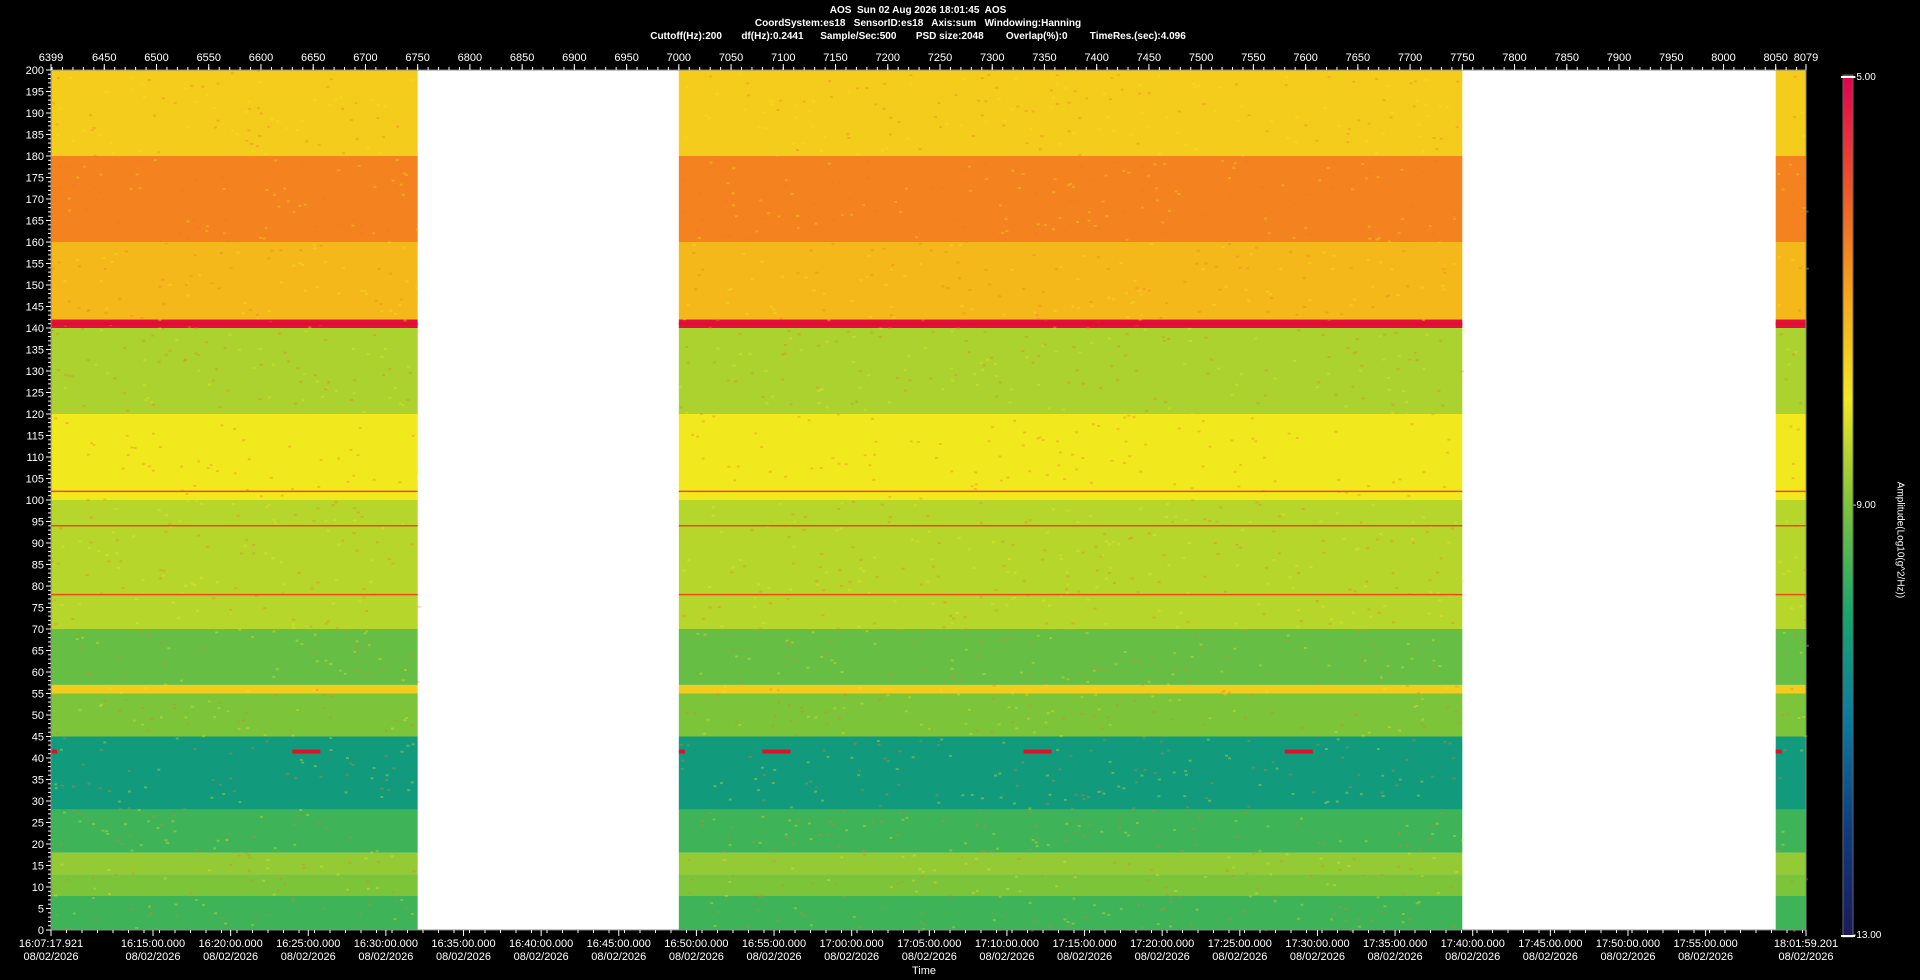  Describe the element at coordinates (1805, 957) in the screenshot. I see `x-bottom-date-label: 08/02/2026` at that location.